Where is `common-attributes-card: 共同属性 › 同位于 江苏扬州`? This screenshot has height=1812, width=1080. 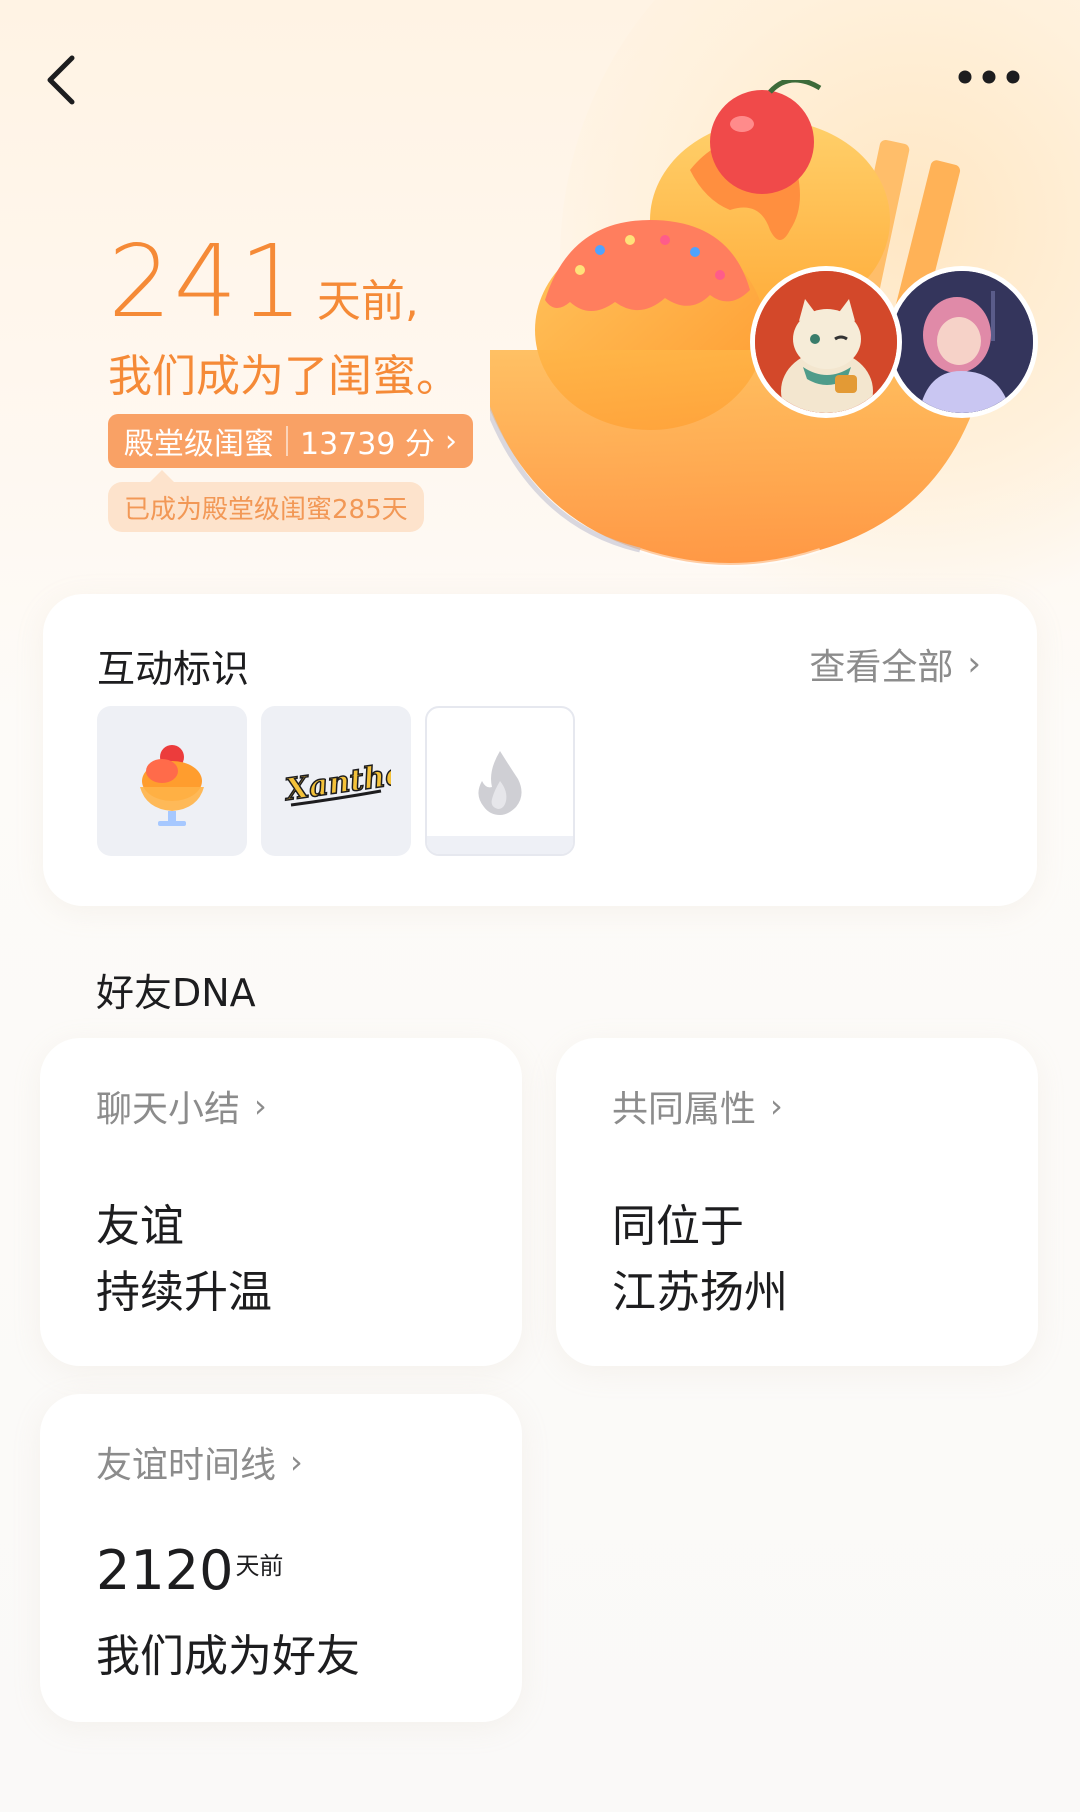
common-attributes-card: 共同属性 › 同位于 江苏扬州 is located at coordinates (797, 1202).